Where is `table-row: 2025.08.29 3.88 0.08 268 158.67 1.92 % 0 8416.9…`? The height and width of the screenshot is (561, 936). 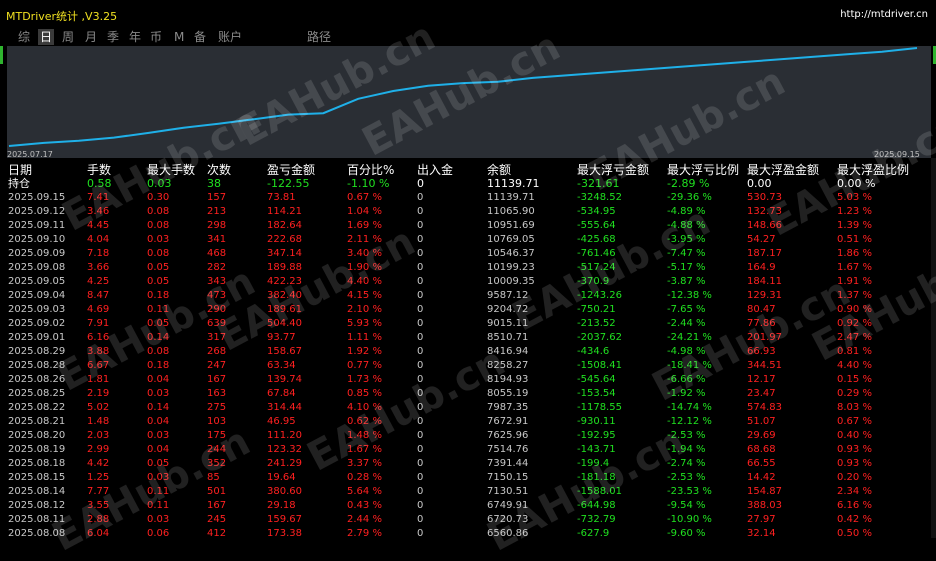
table-row: 2025.08.29 3.88 0.08 268 158.67 1.92 % 0 8416.9… is located at coordinates (468, 352).